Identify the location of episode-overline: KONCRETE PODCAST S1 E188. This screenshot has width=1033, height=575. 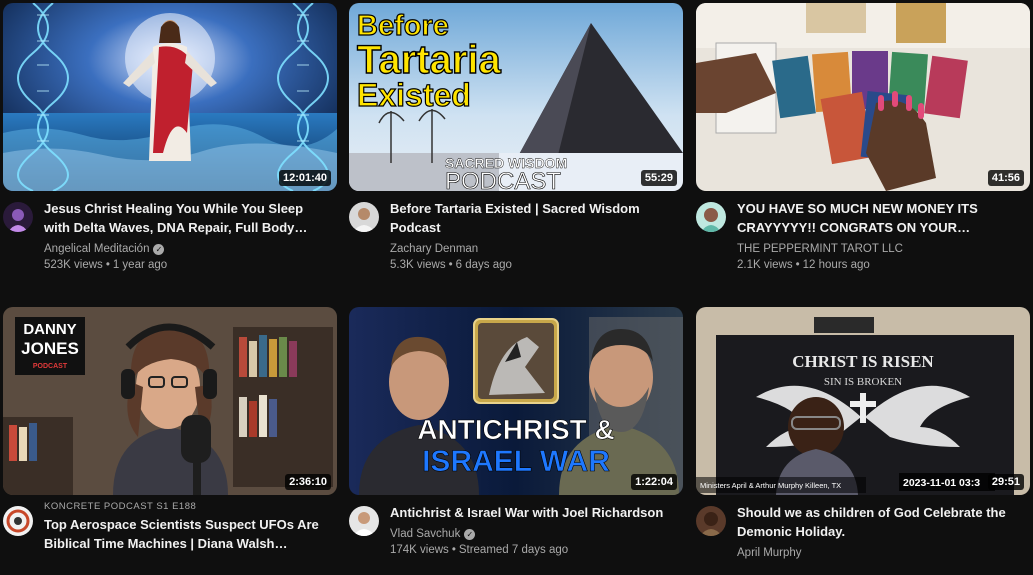
(120, 506).